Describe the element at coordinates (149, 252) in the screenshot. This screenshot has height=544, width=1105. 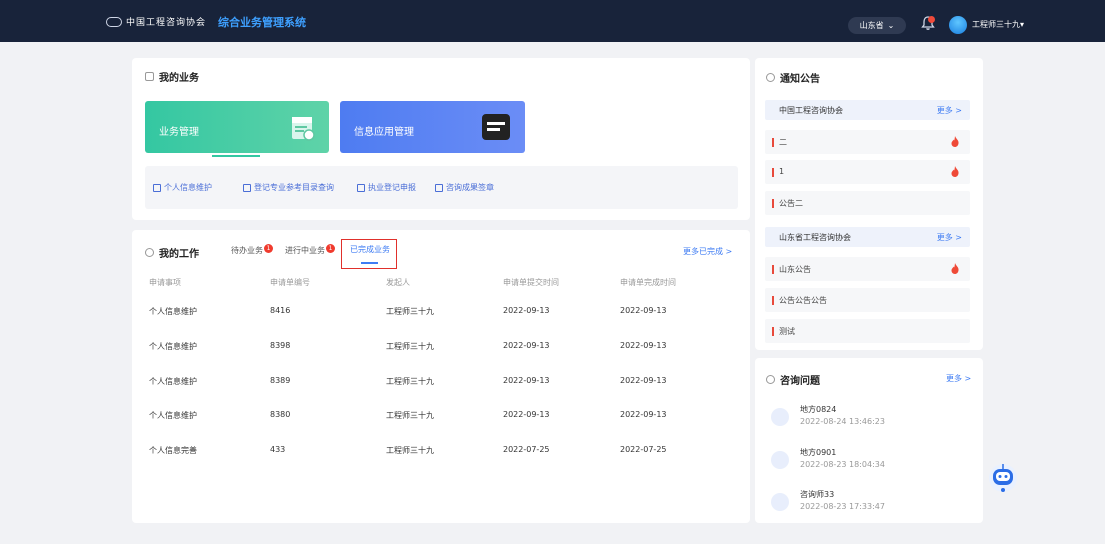
I see `work-icon` at that location.